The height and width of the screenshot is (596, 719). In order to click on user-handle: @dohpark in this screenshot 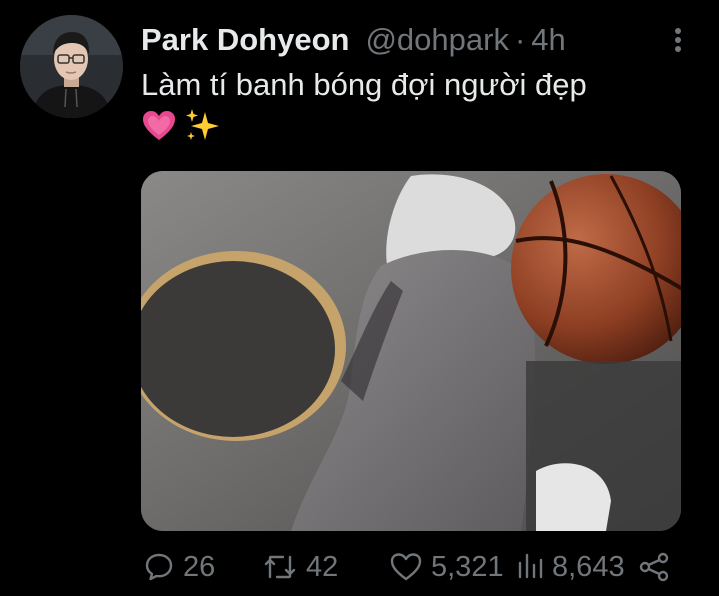, I will do `click(437, 40)`.